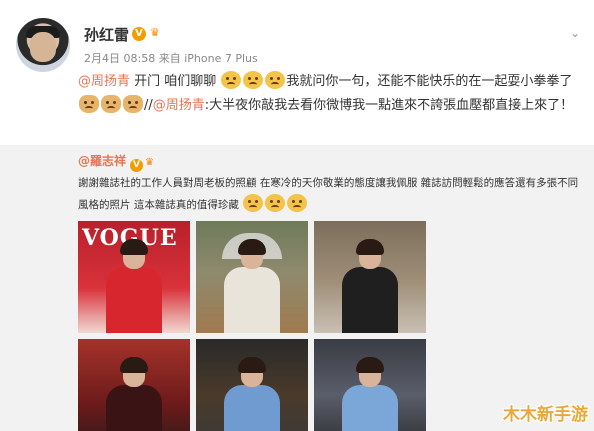 The image size is (594, 431). I want to click on post-text-part4: :大半夜你敲我去看你微博我一點進來不誇張血壓都直接上來了！, so click(389, 105).